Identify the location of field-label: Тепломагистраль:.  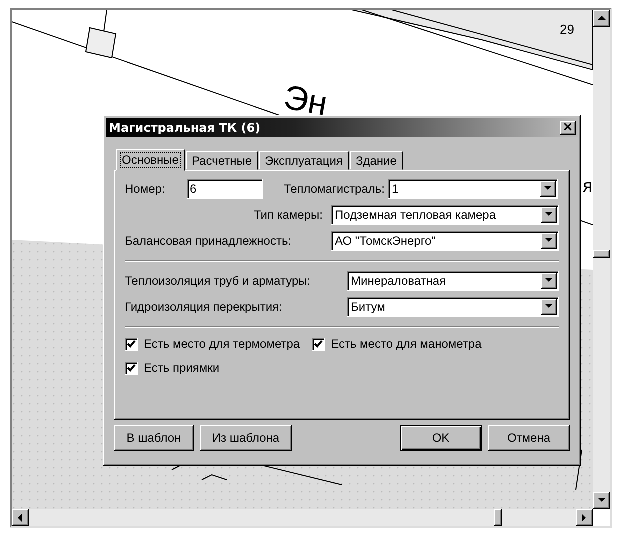
(334, 189).